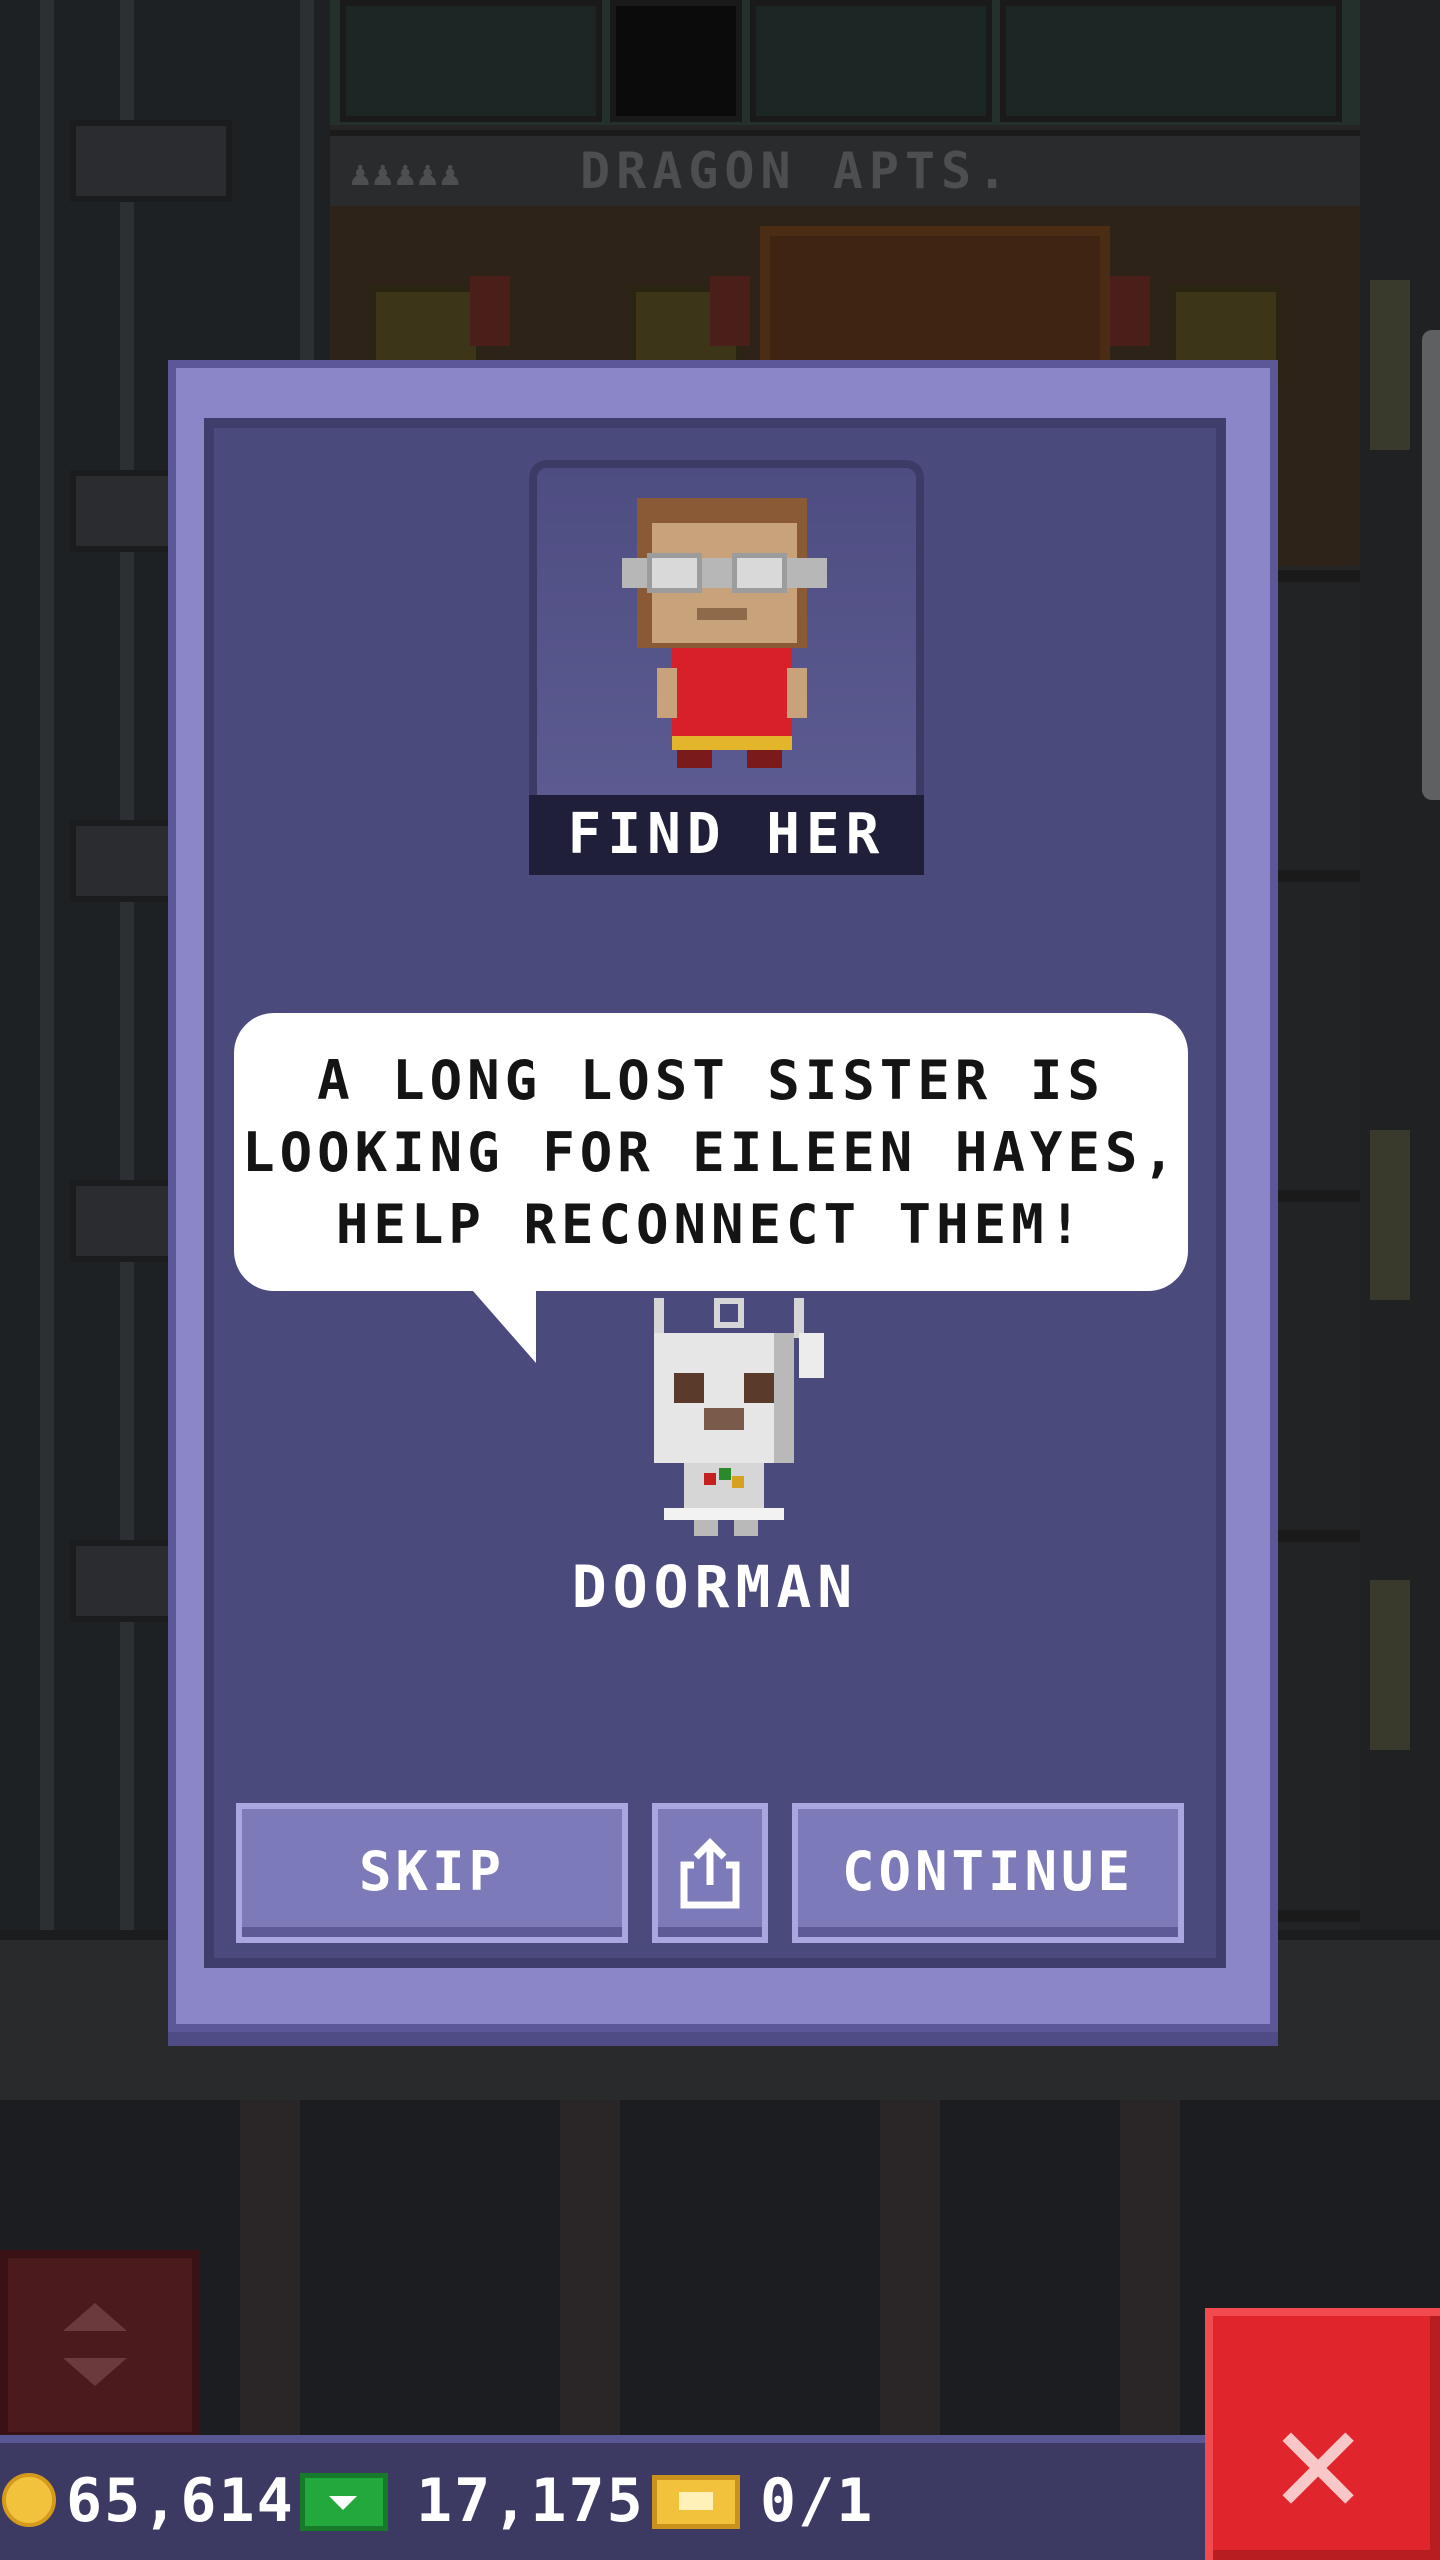 This screenshot has height=2560, width=1440. What do you see at coordinates (29, 2500) in the screenshot?
I see `coin-icon` at bounding box center [29, 2500].